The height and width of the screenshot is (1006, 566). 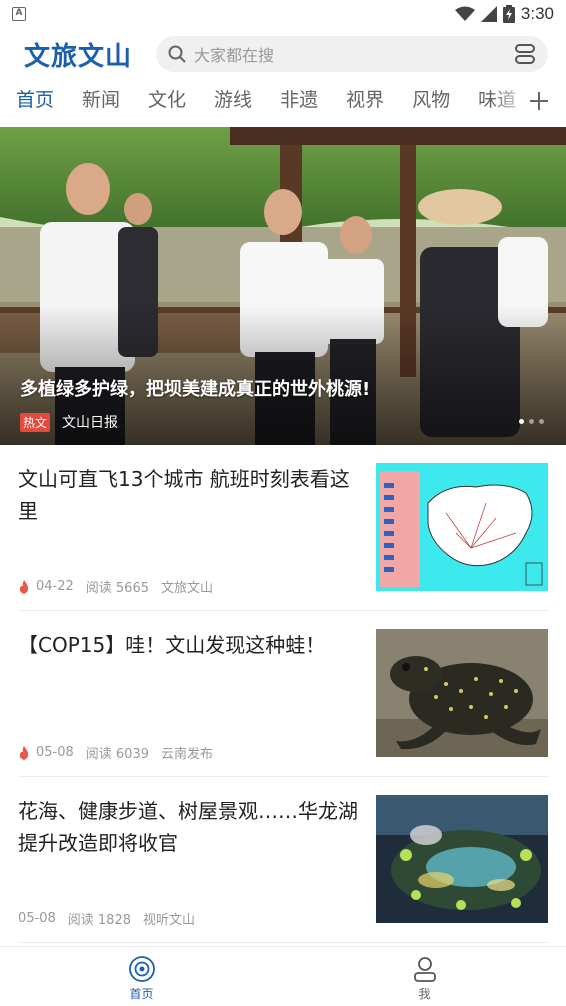 I want to click on nav-me: 我, so click(x=424, y=976).